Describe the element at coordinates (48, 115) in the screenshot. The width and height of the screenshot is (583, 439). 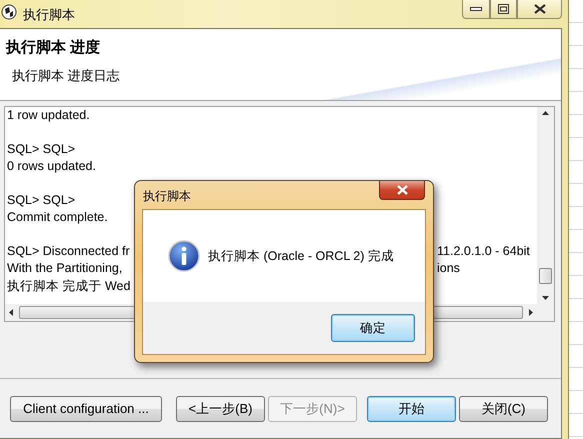
I see `log-line: 1 row updated.` at that location.